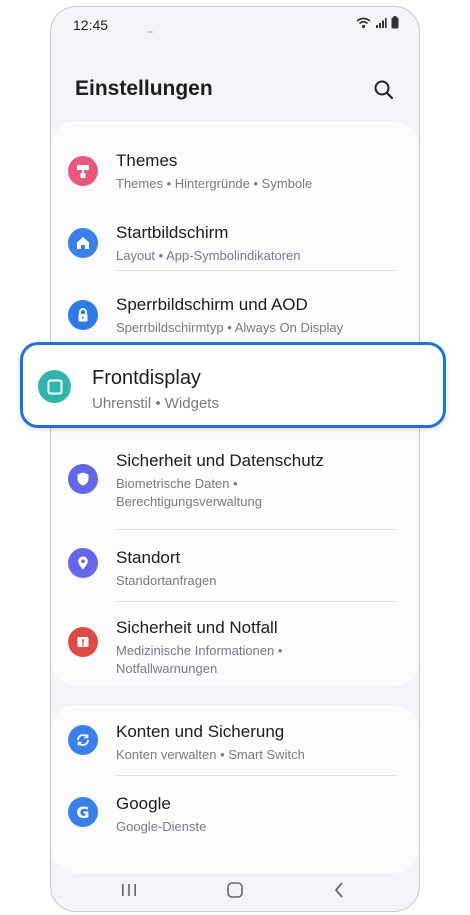  Describe the element at coordinates (208, 255) in the screenshot. I see `item-subtitle: Layout • App-Symbolindikatoren` at that location.